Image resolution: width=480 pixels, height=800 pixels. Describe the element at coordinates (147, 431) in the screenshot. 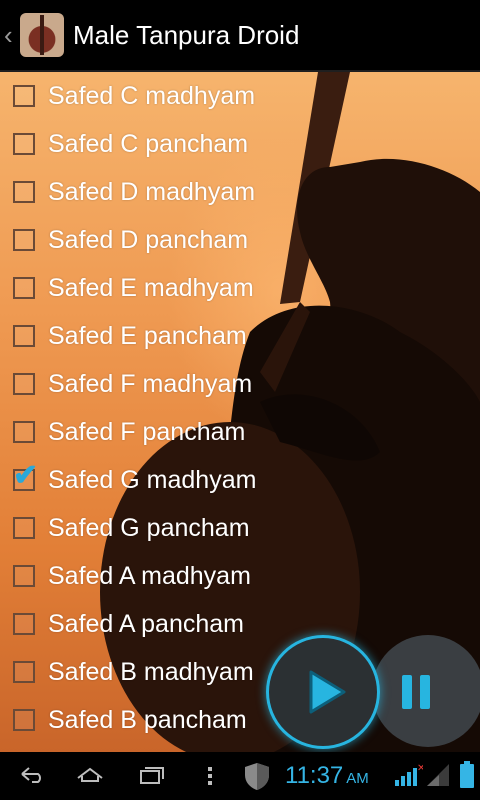

I see `list-item-label: Safed F pancham` at that location.